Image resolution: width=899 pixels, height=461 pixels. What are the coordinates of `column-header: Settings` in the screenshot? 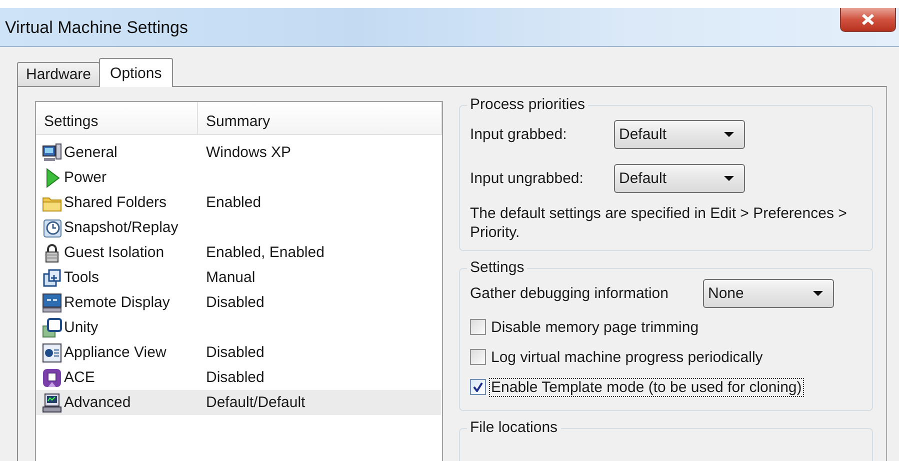 It's located at (117, 118).